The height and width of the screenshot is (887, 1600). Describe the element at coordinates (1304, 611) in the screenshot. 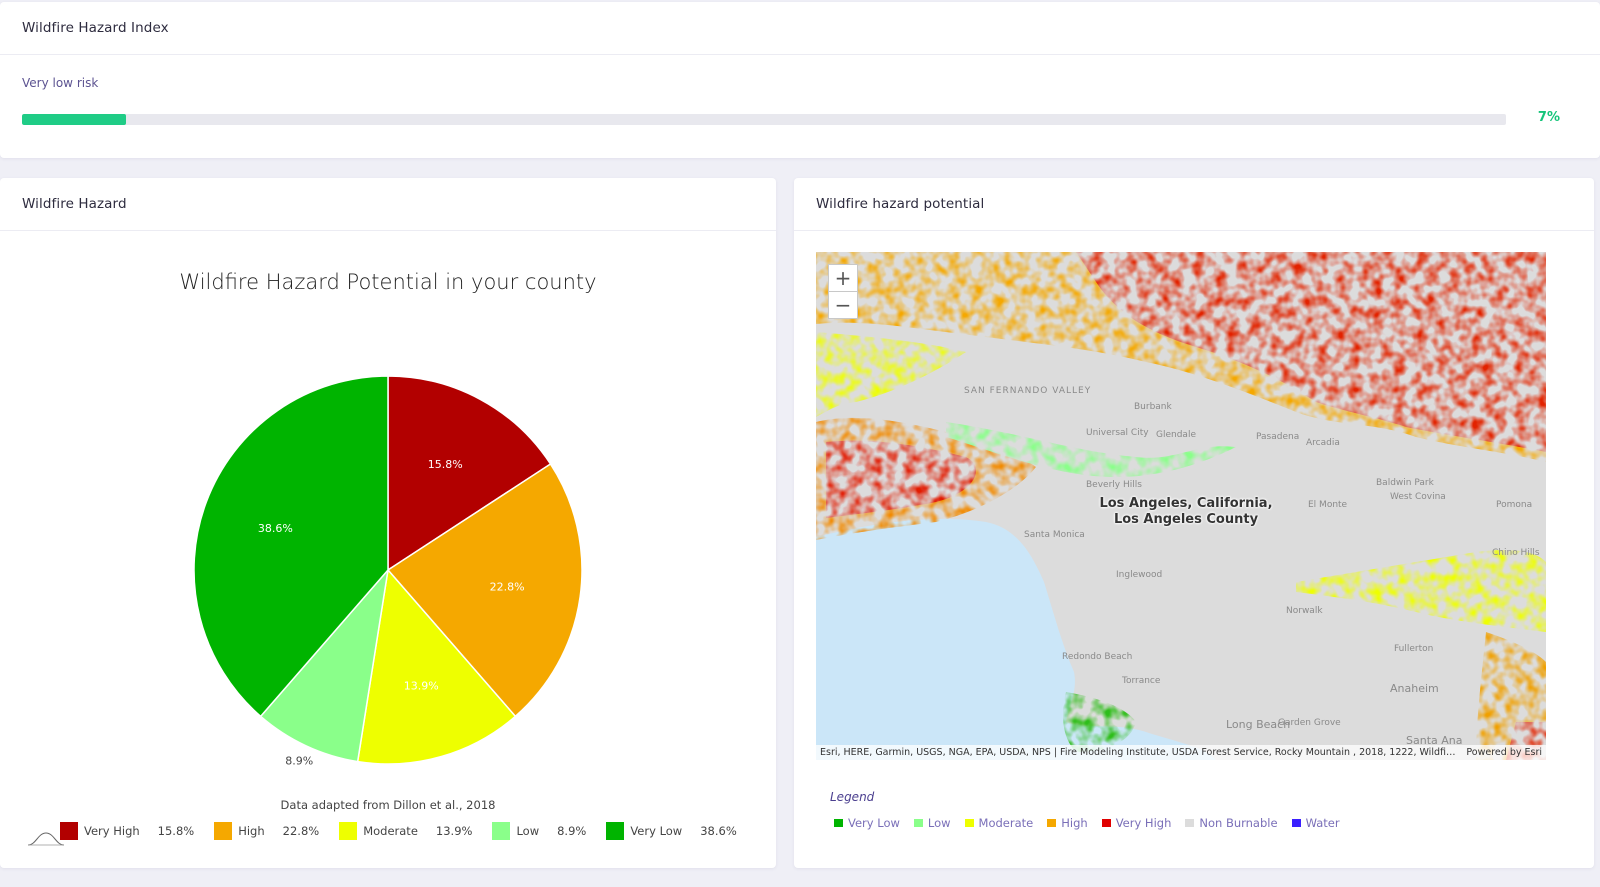

I see `map-label: Norwalk` at that location.